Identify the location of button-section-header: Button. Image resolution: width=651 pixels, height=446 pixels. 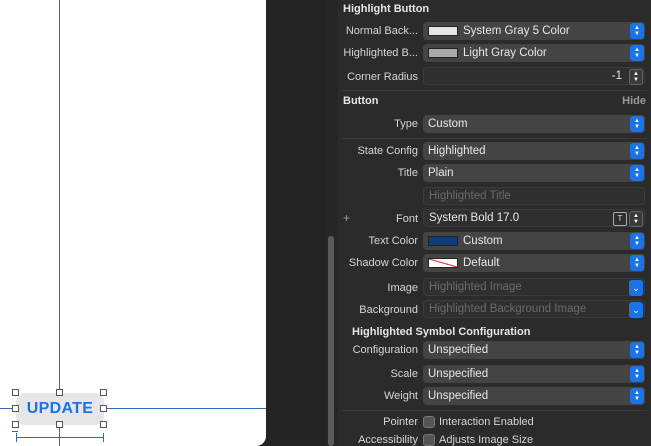
(361, 101).